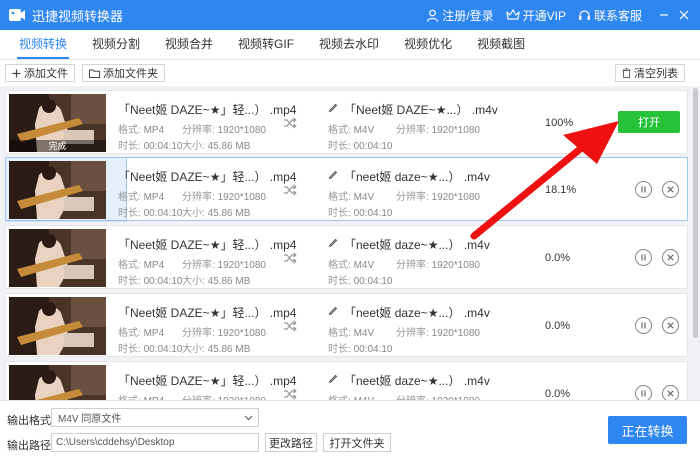 The image size is (700, 457). Describe the element at coordinates (341, 349) in the screenshot. I see `output-duration-key: 时长:` at that location.